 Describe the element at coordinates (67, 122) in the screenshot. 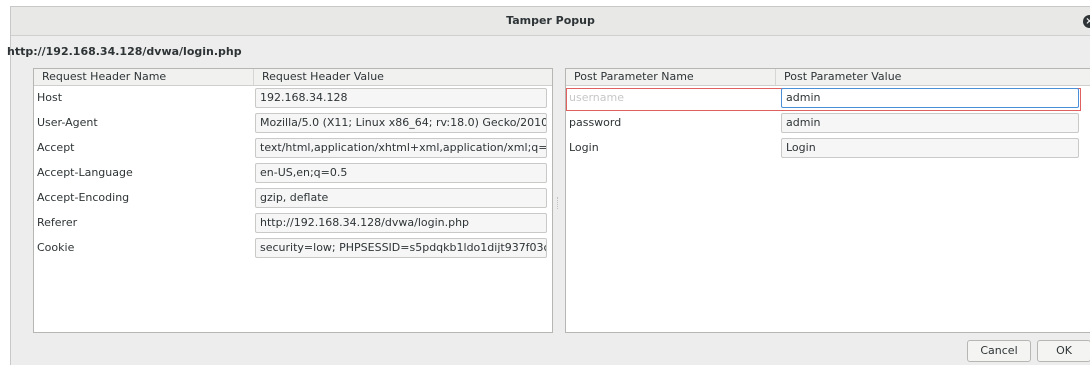

I see `header-name: User-Agent` at that location.